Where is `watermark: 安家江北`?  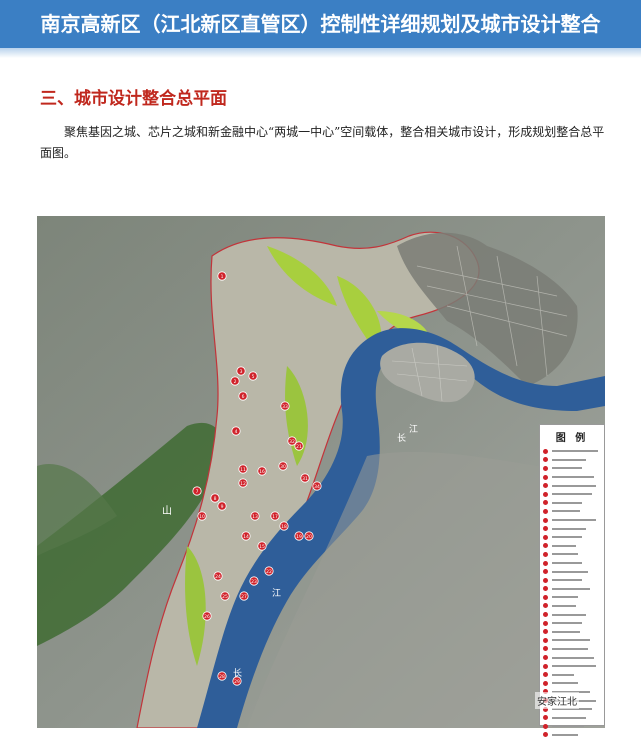 watermark: 安家江北 is located at coordinates (557, 700).